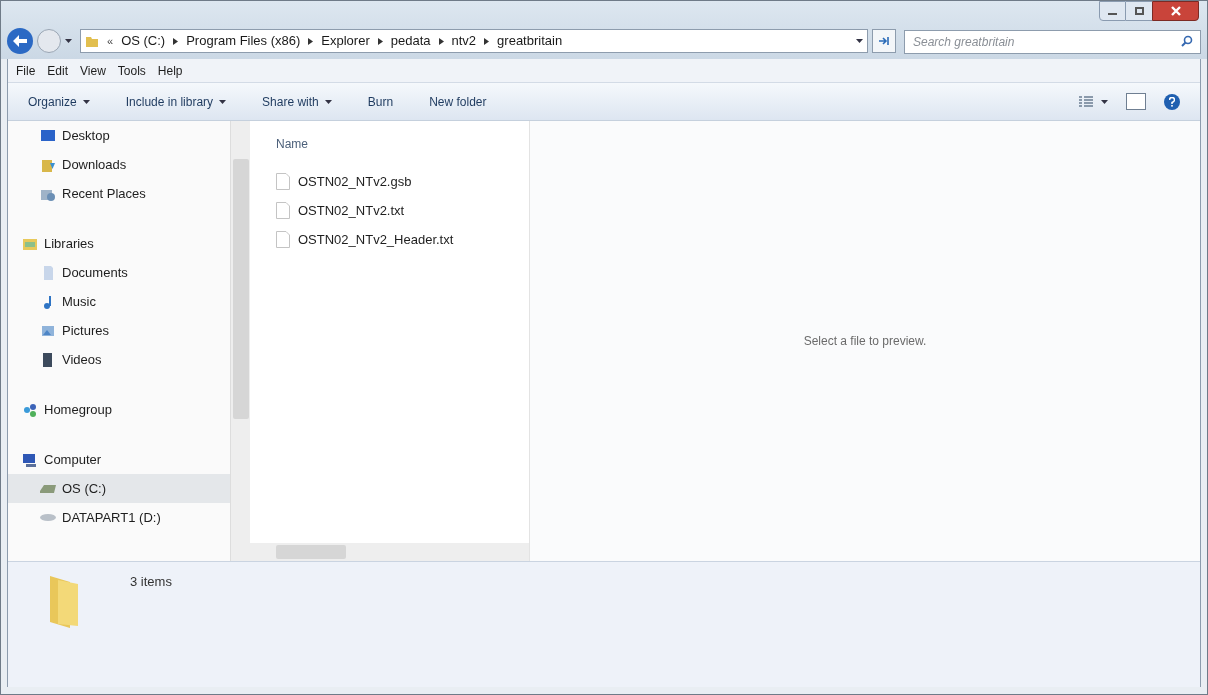 The image size is (1208, 695). I want to click on nav-item: OS (C:), so click(119, 488).